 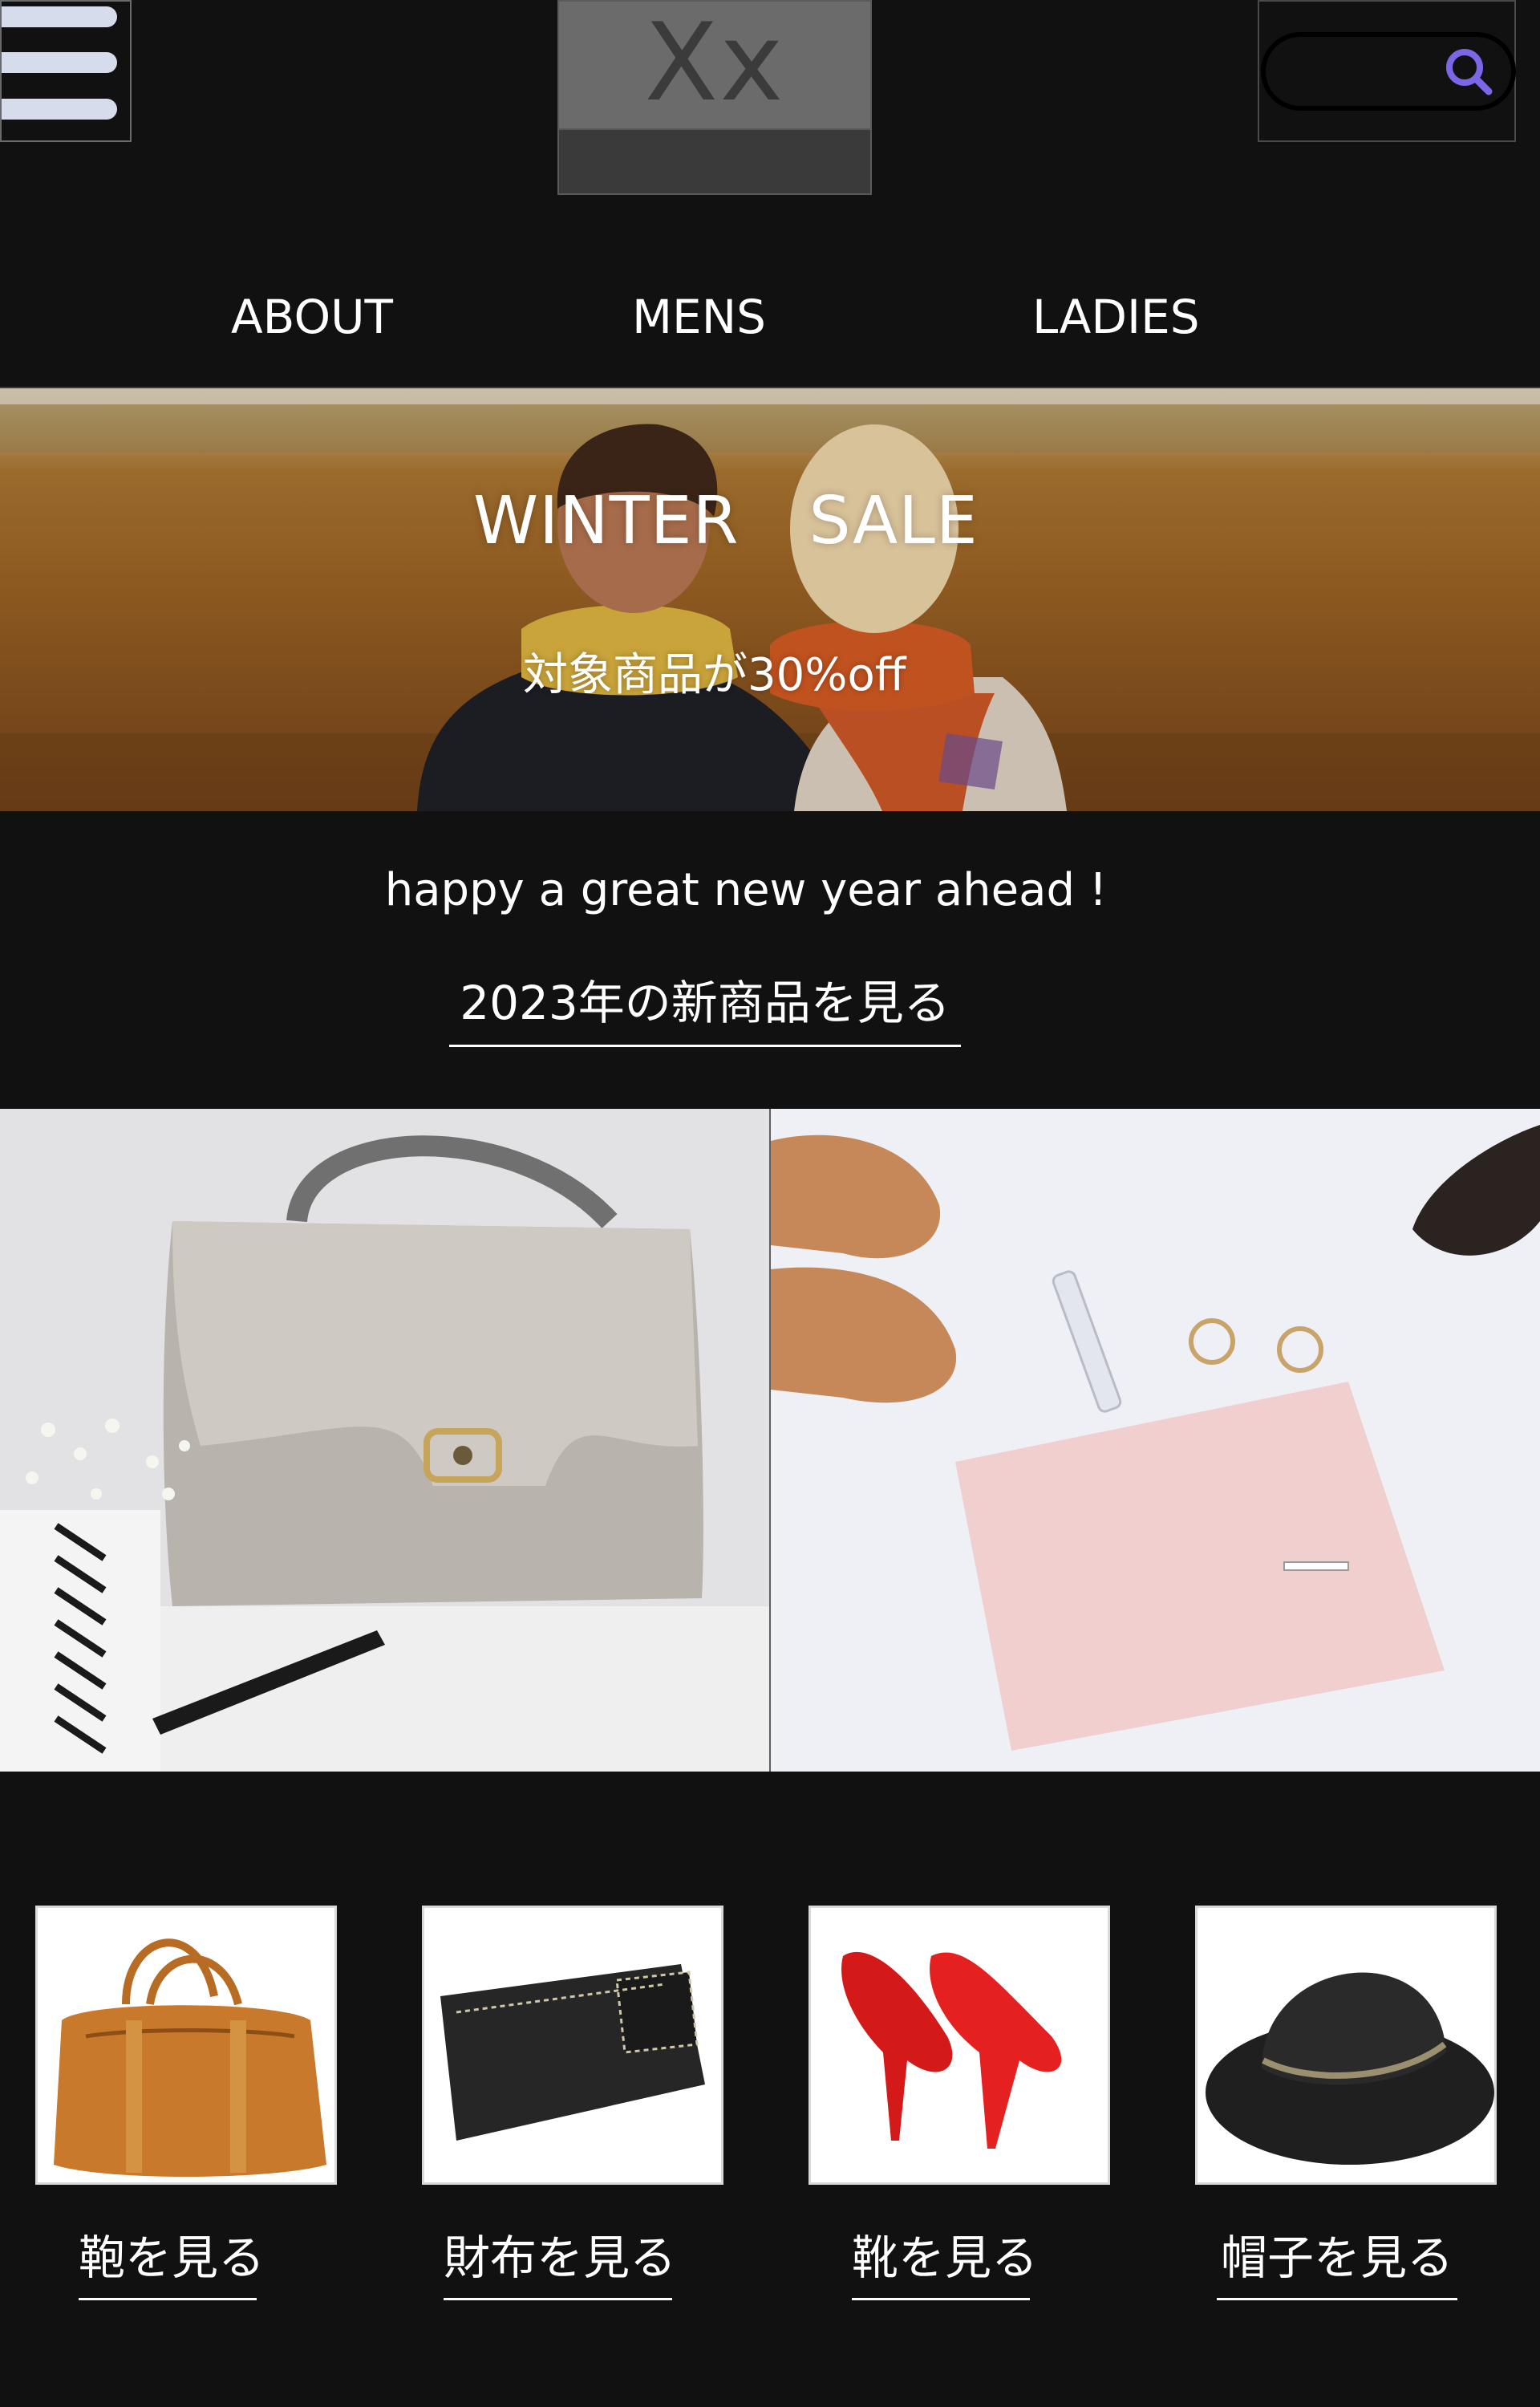 I want to click on category-link-hat: 帽子を見る, so click(x=1337, y=2263).